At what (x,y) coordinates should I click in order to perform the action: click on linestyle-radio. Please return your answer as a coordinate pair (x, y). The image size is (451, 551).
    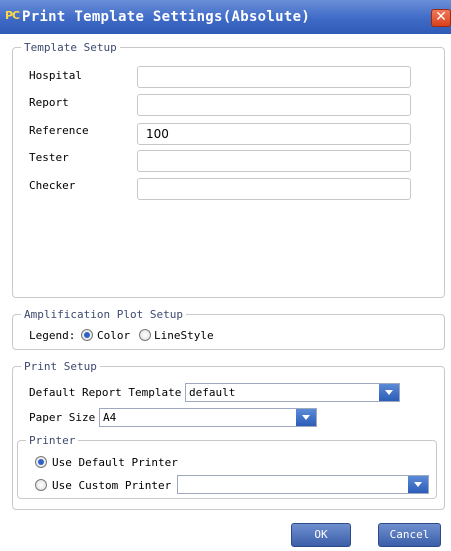
    Looking at the image, I should click on (145, 335).